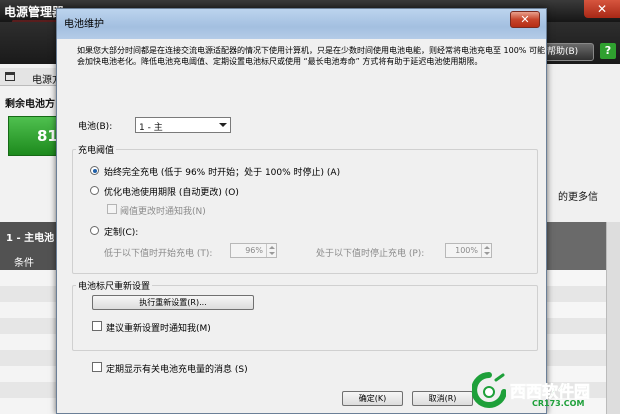 The width and height of the screenshot is (620, 414). I want to click on stop-charge-spinner: 100%, so click(468, 250).